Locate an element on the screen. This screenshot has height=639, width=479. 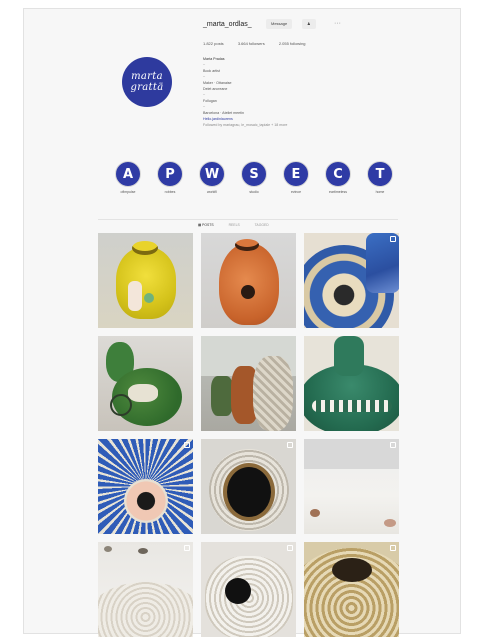
highlight-label: studio is located at coordinates (254, 192).